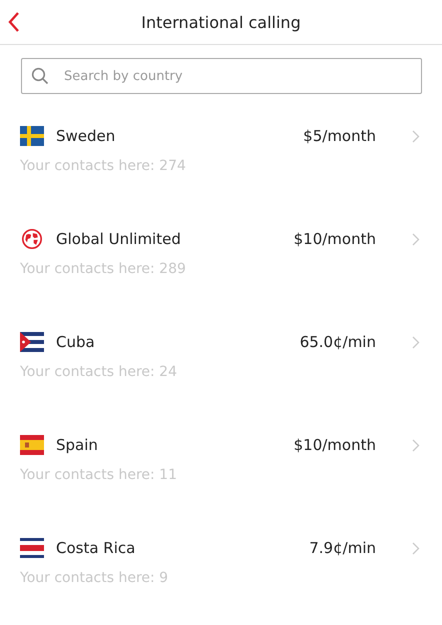 Image resolution: width=442 pixels, height=625 pixels. I want to click on plan-name: Costa Rica, so click(96, 548).